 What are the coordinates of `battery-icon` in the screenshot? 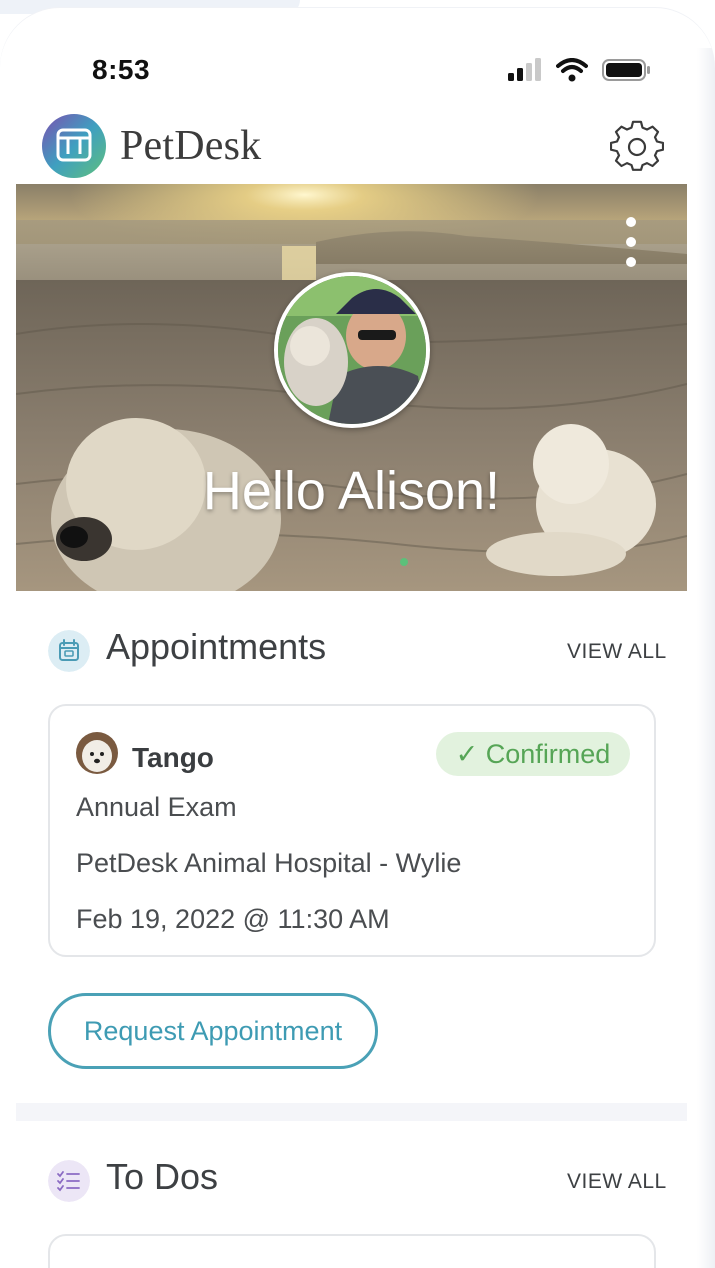 It's located at (626, 70).